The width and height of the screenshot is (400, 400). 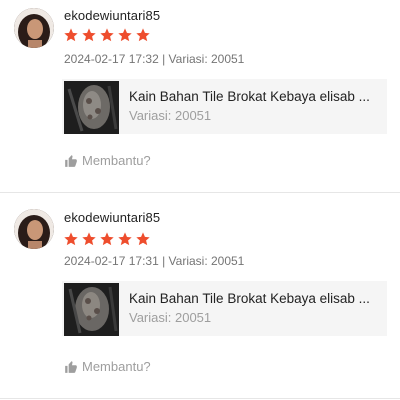 I want to click on divider, so click(x=200, y=398).